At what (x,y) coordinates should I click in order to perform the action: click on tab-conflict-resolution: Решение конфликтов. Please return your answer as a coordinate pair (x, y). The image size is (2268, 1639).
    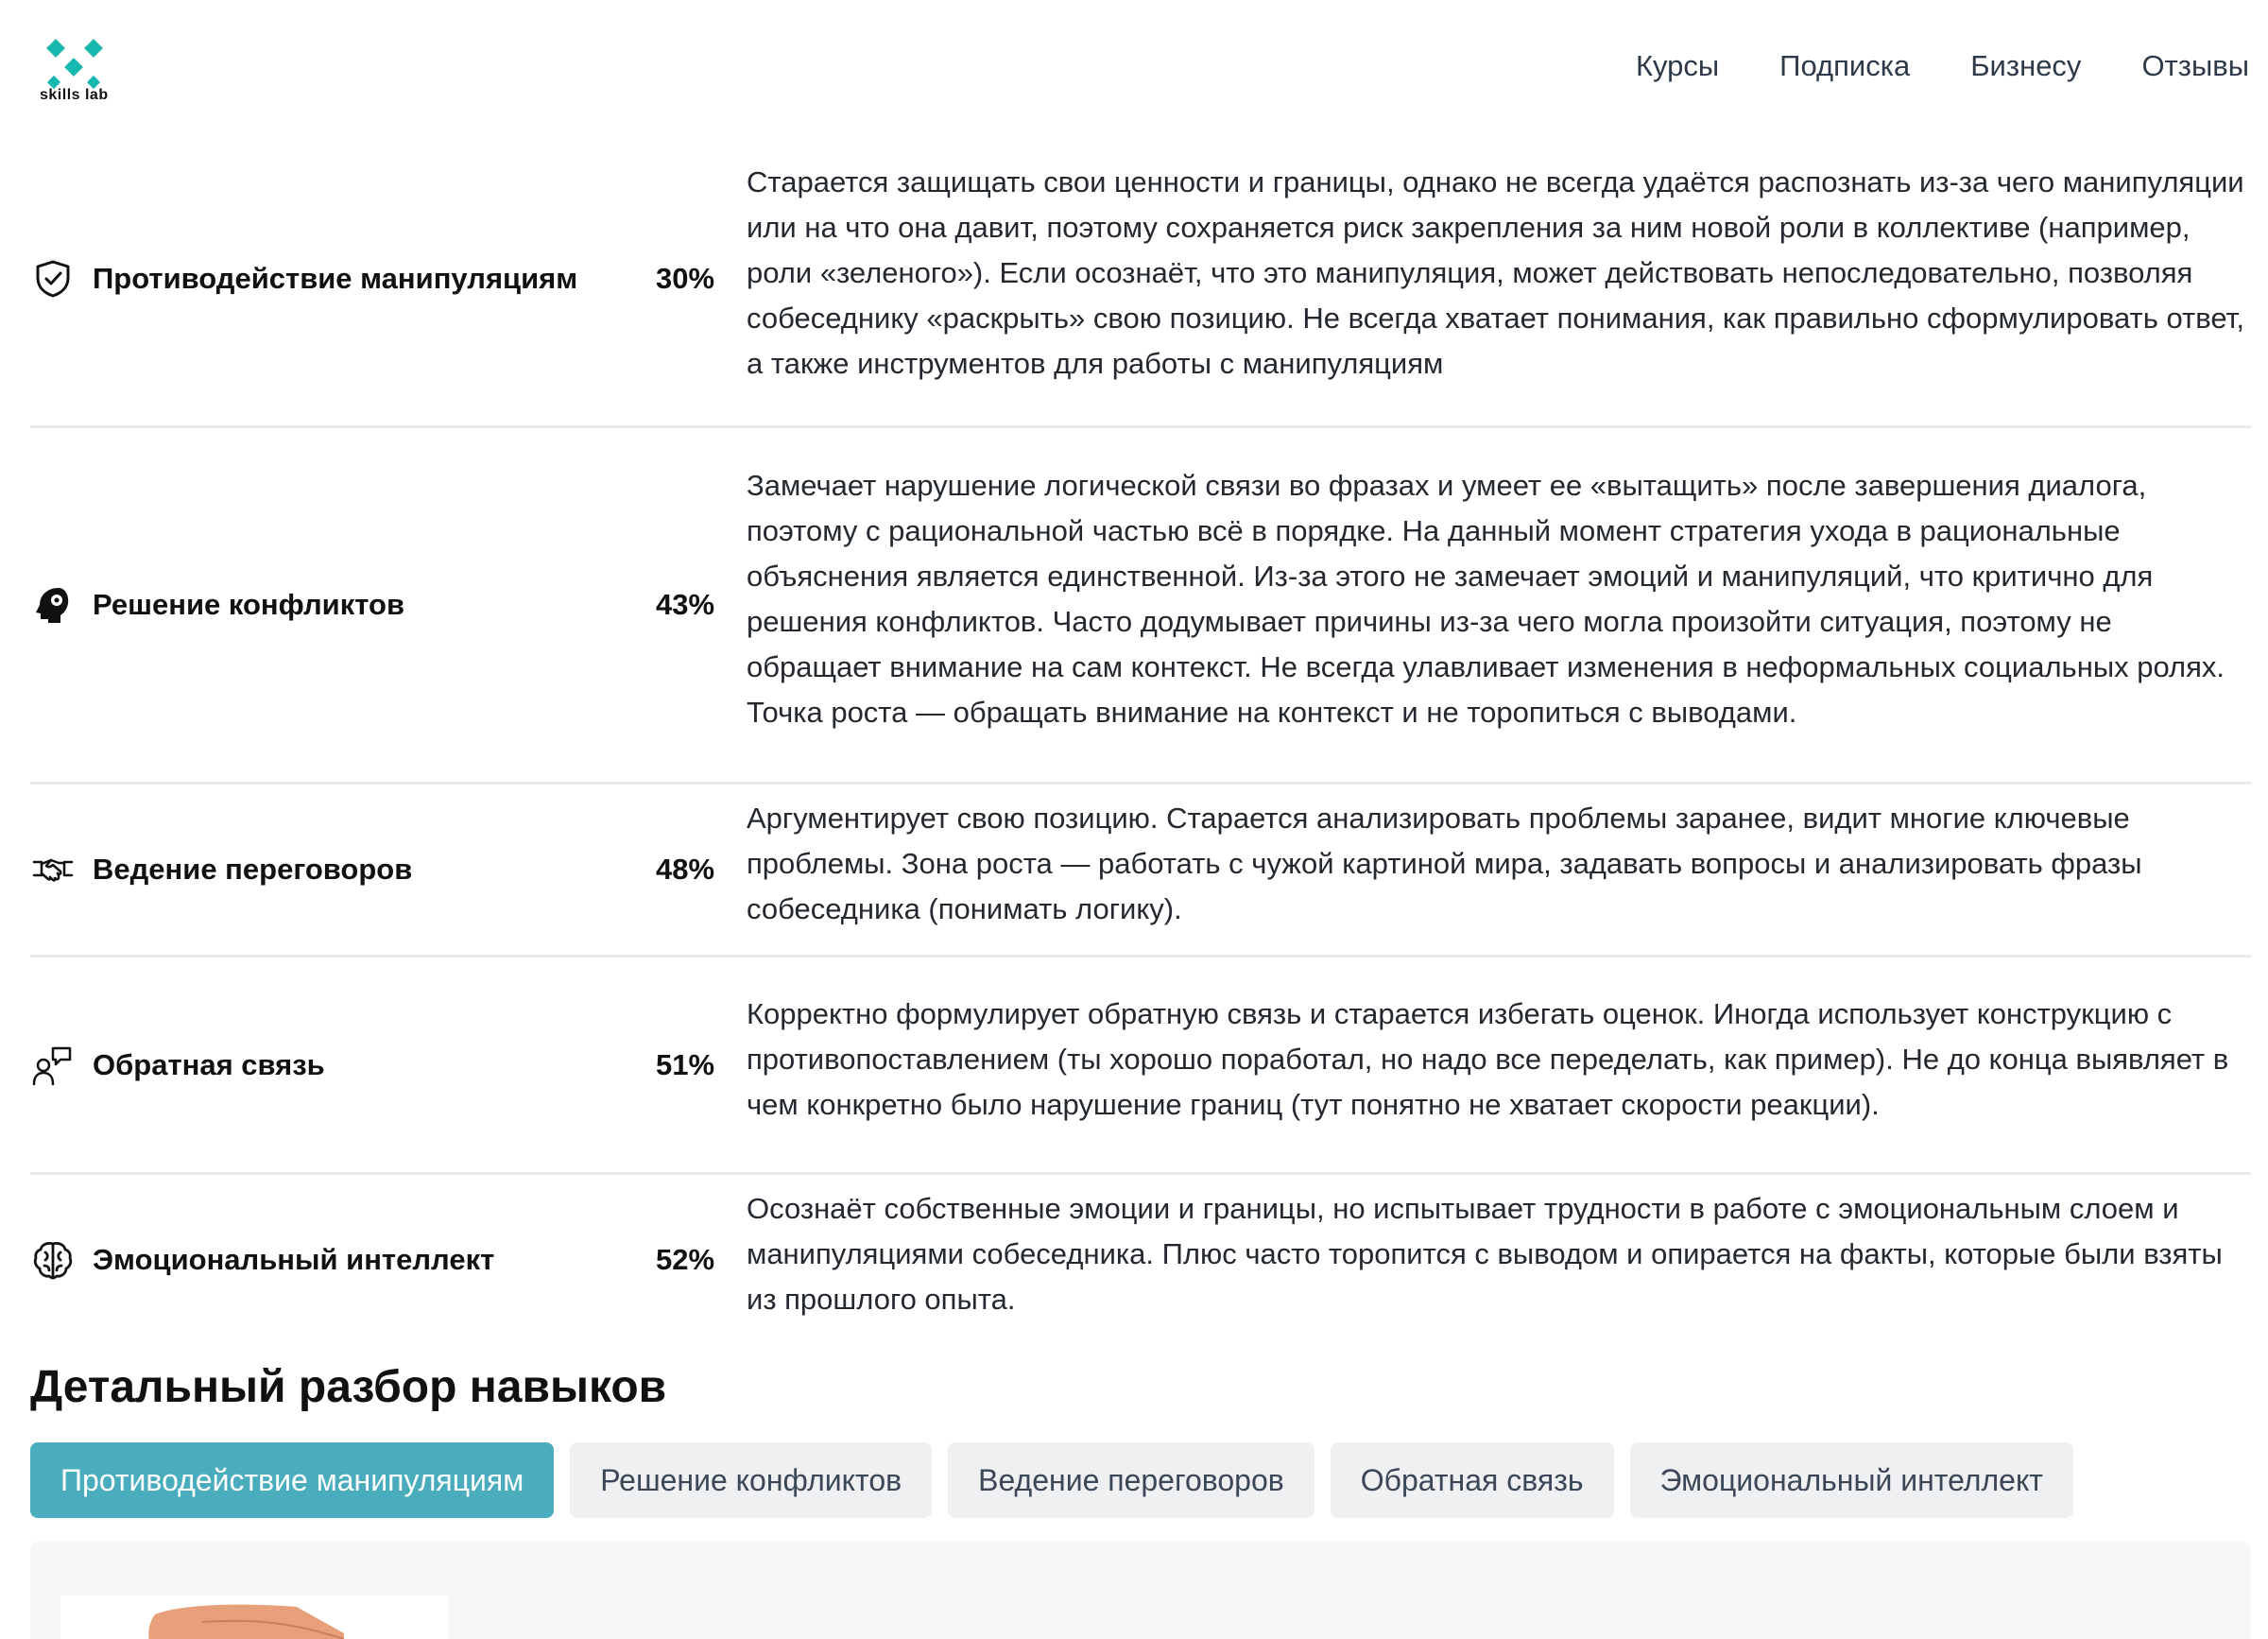
    Looking at the image, I should click on (751, 1480).